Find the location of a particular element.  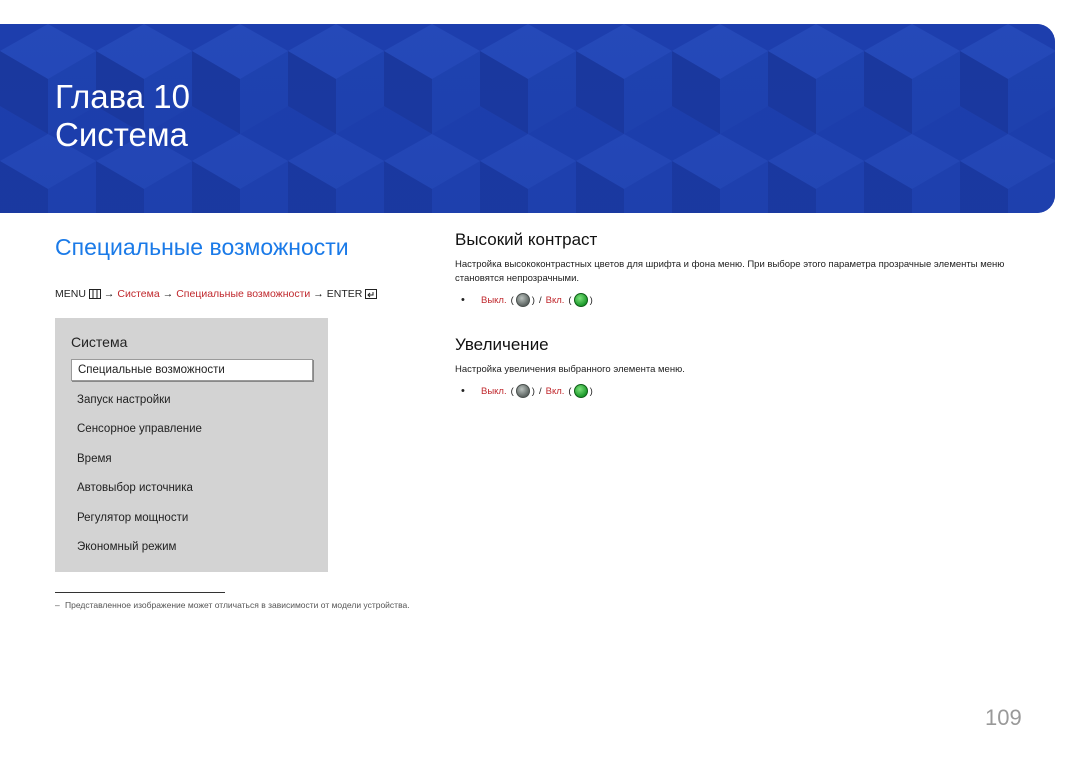

menu-item-accessibility: Специальные возможности is located at coordinates (192, 370).